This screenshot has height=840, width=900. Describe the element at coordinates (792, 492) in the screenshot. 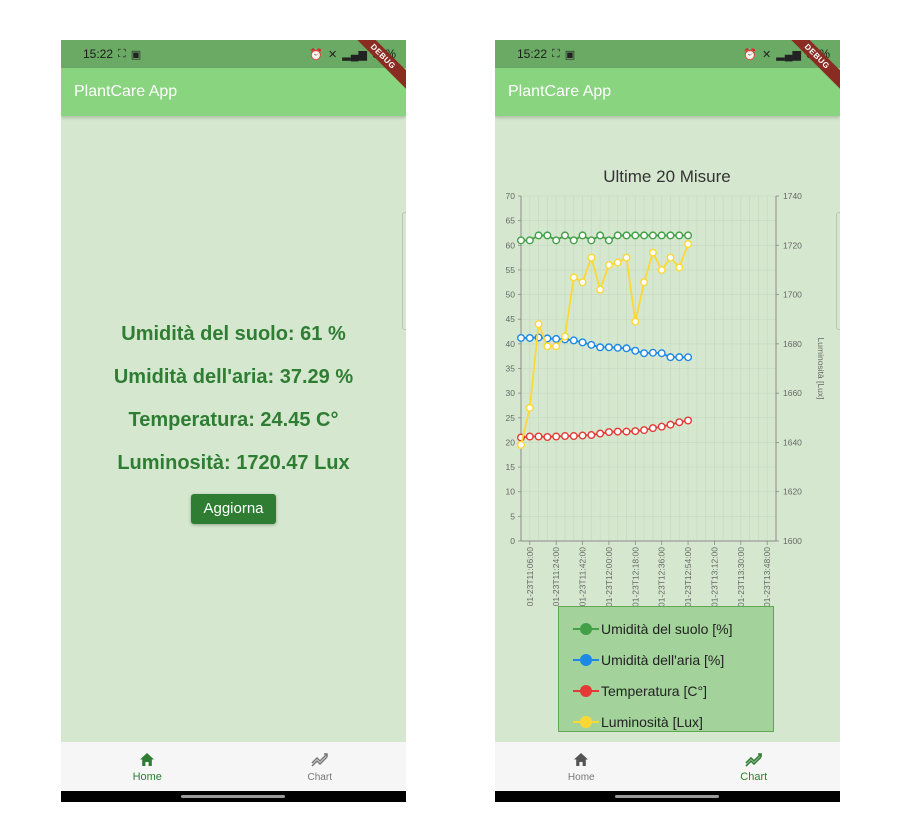

I see `y2-axis-tick-label: 1620` at that location.